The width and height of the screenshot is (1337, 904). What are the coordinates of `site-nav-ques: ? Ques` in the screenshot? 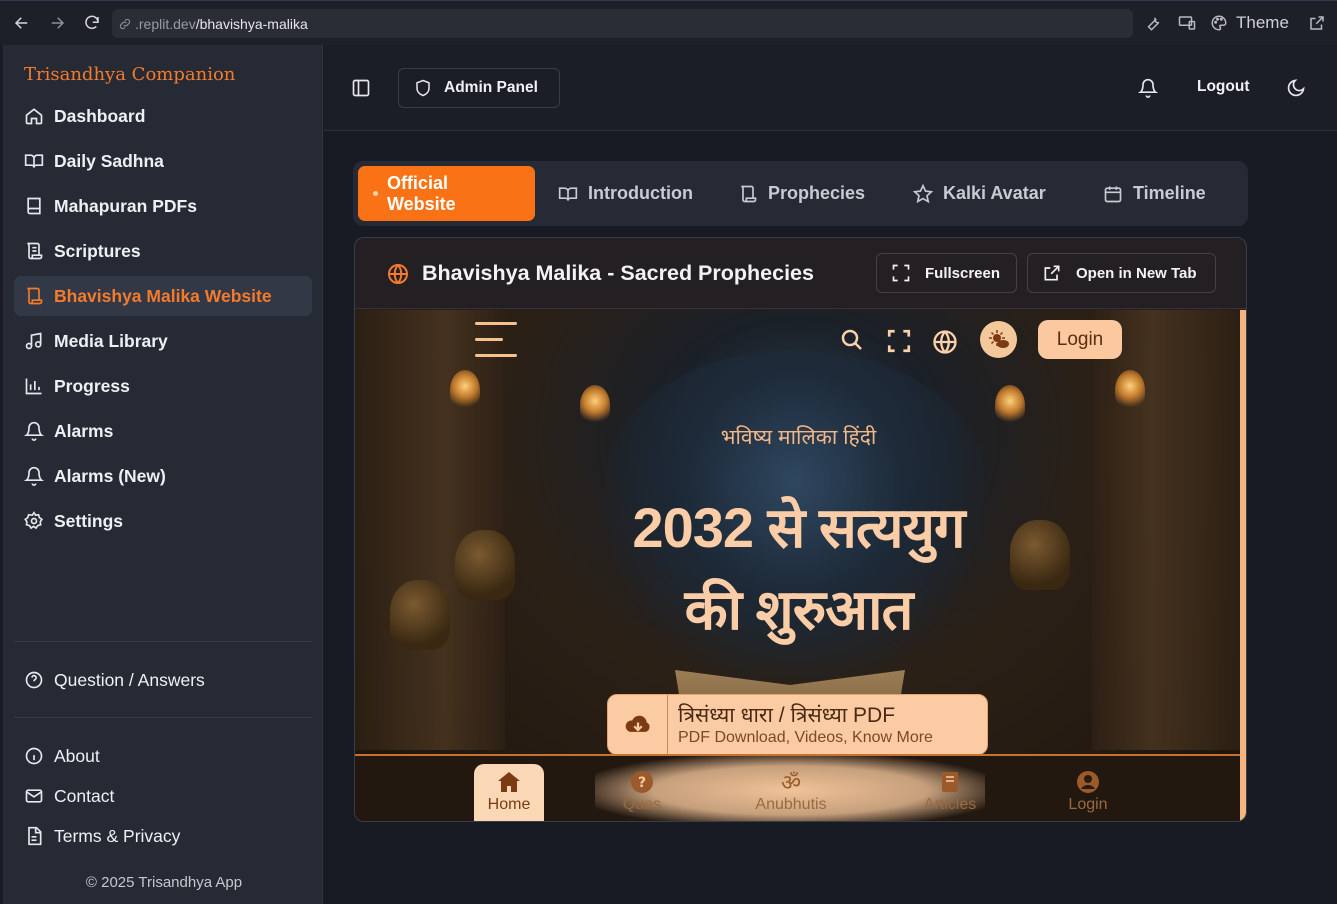 It's located at (642, 792).